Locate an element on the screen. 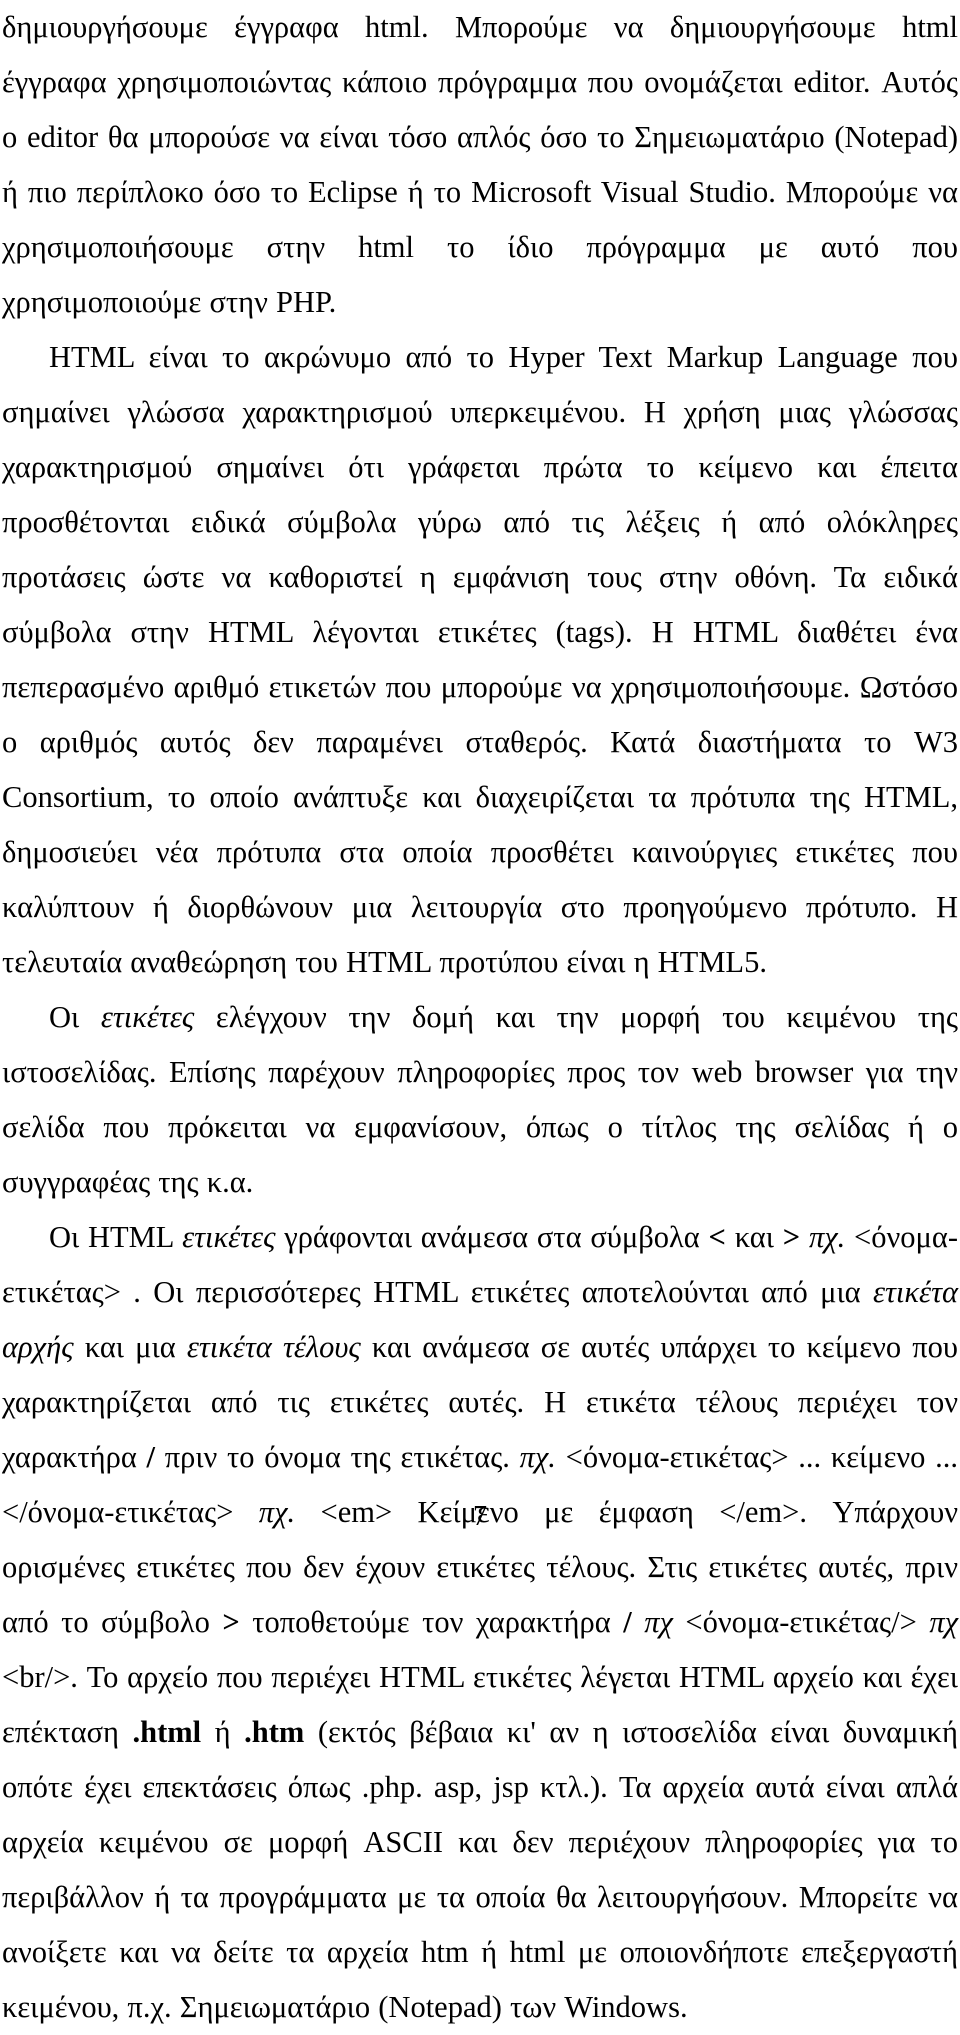  body-text: γράφονται ανάμεσα στα σύμβολα is located at coordinates (492, 1237).